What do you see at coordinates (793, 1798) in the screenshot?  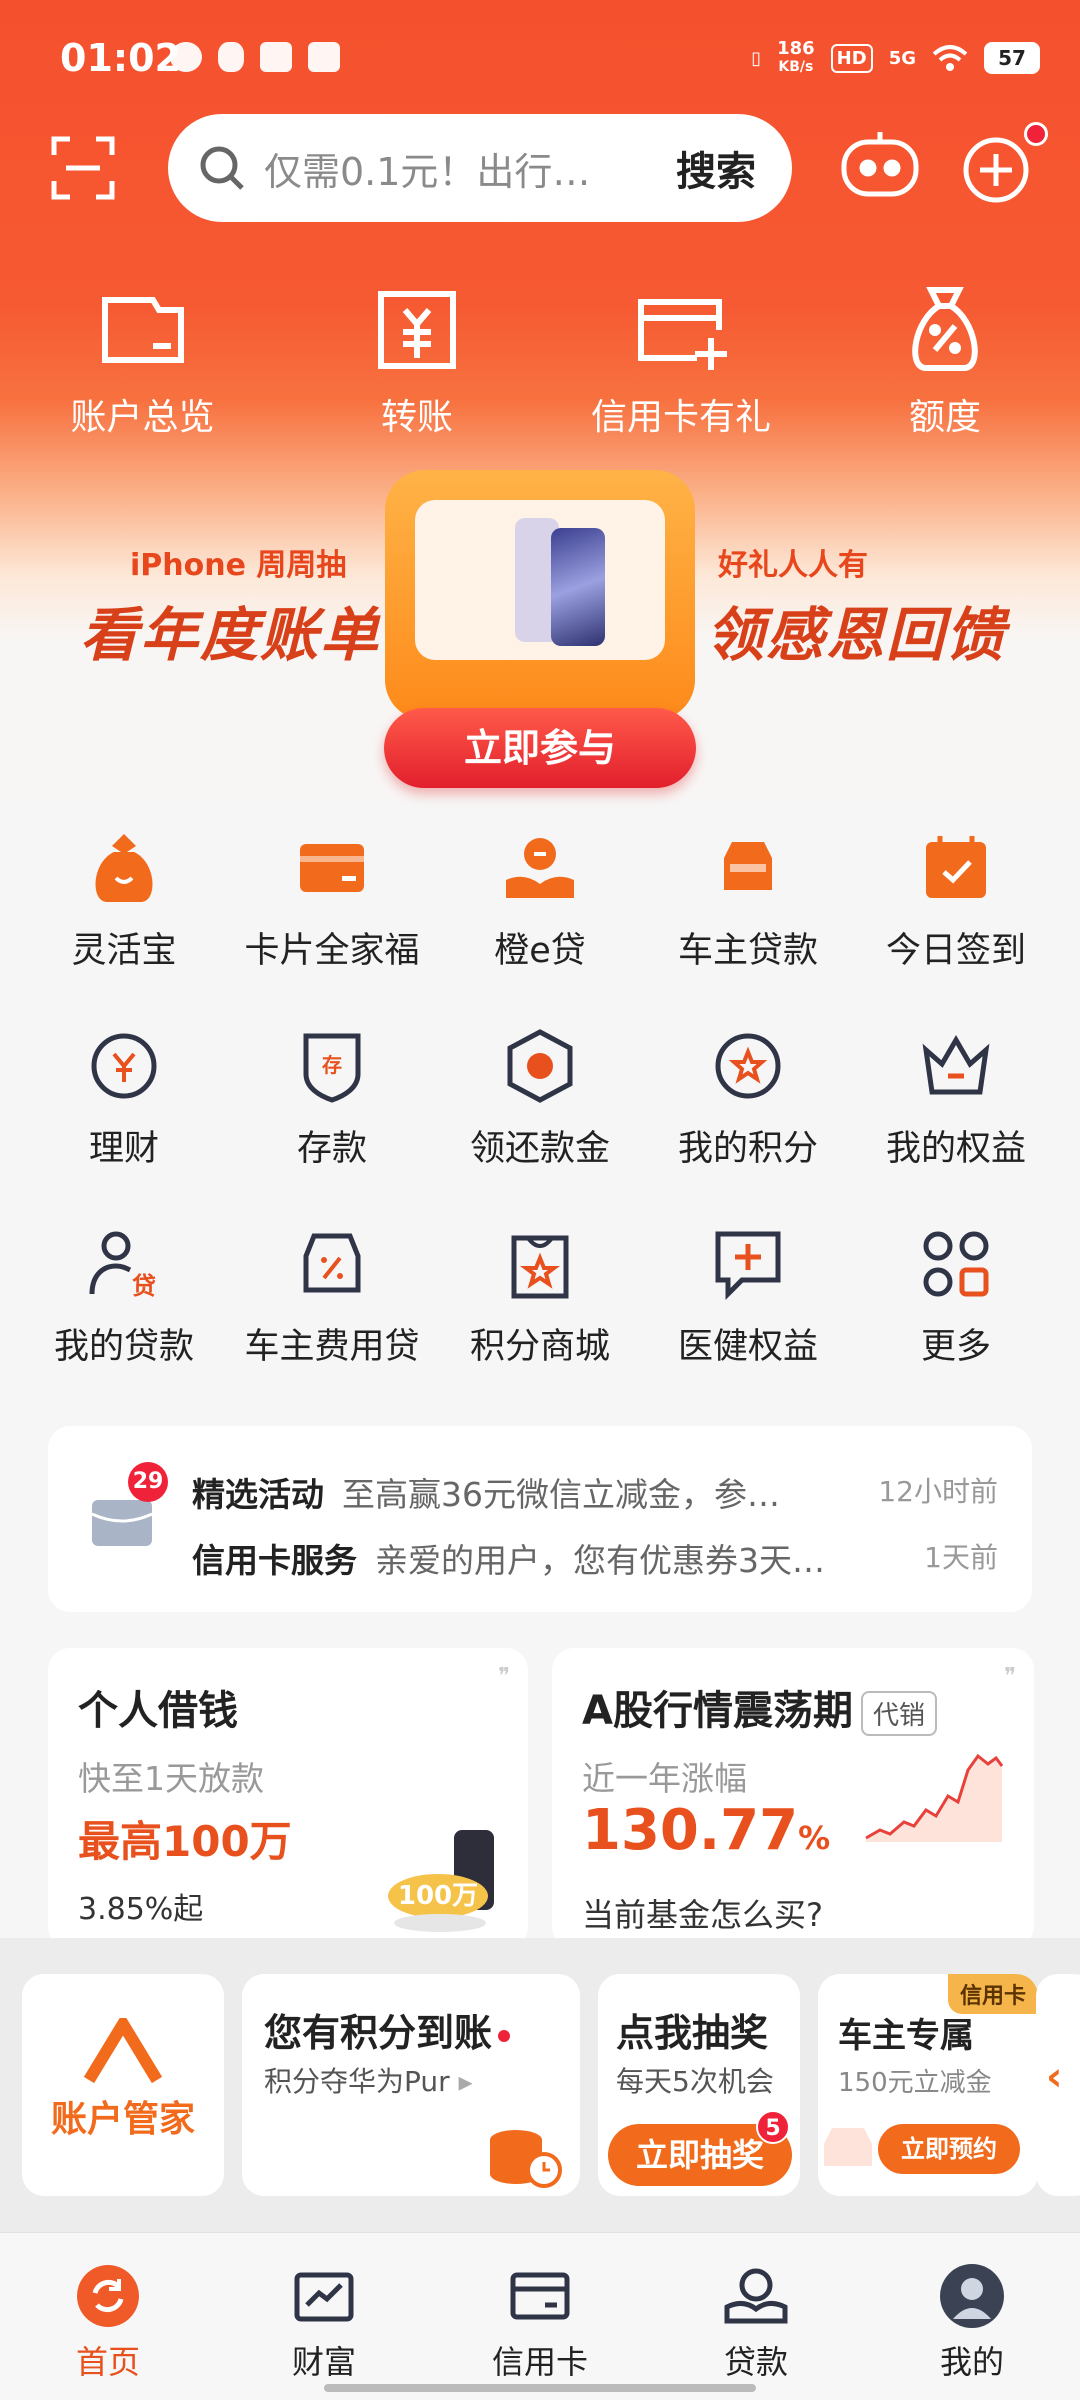 I see `fund-card: ❞ A股行情震荡期 代销 近一年涨幅 130.77% 当前基金怎么买?` at bounding box center [793, 1798].